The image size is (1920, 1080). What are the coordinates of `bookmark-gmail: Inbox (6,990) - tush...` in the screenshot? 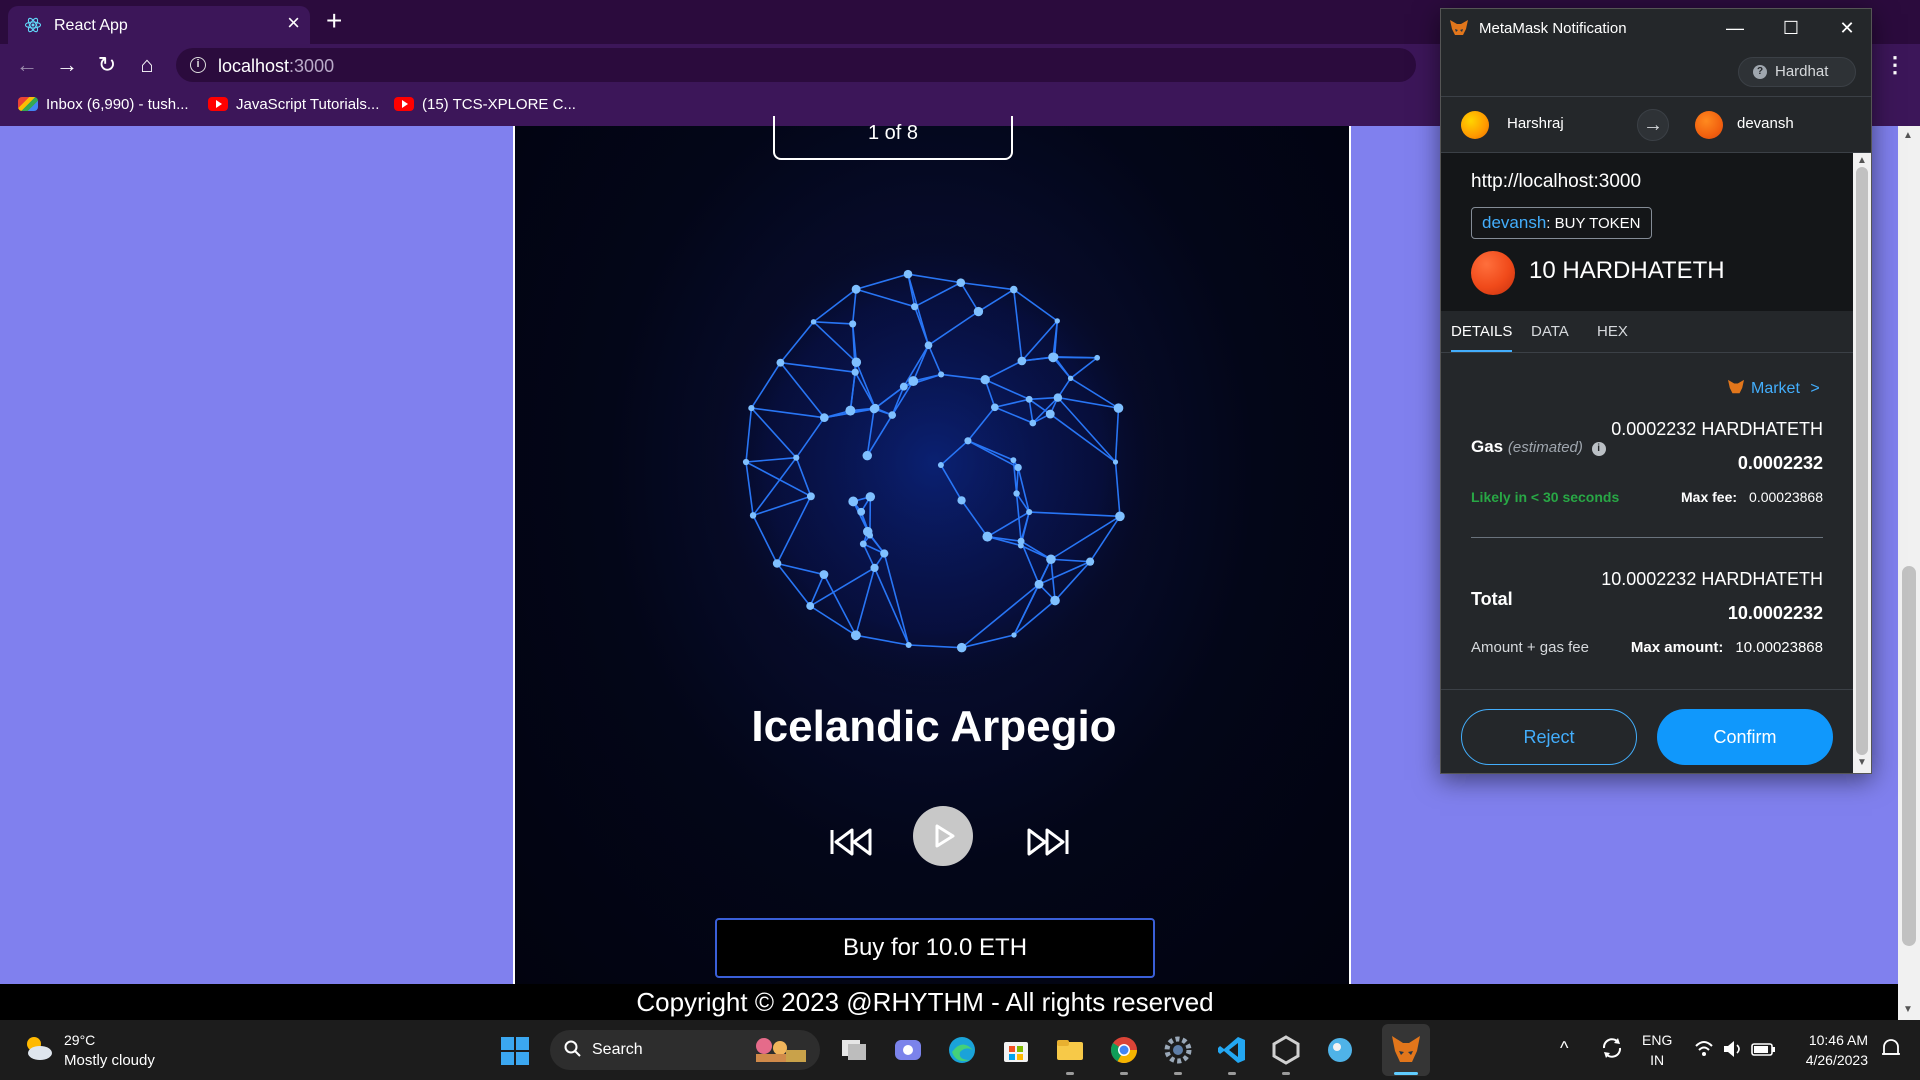 It's located at (103, 104).